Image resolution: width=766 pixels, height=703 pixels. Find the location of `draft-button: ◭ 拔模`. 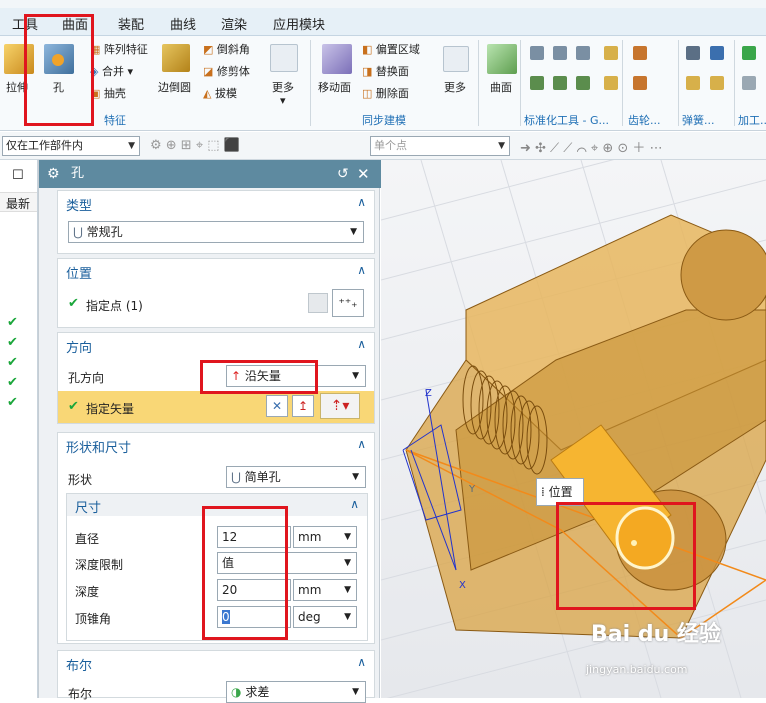

draft-button: ◭ 拔模 is located at coordinates (220, 93).